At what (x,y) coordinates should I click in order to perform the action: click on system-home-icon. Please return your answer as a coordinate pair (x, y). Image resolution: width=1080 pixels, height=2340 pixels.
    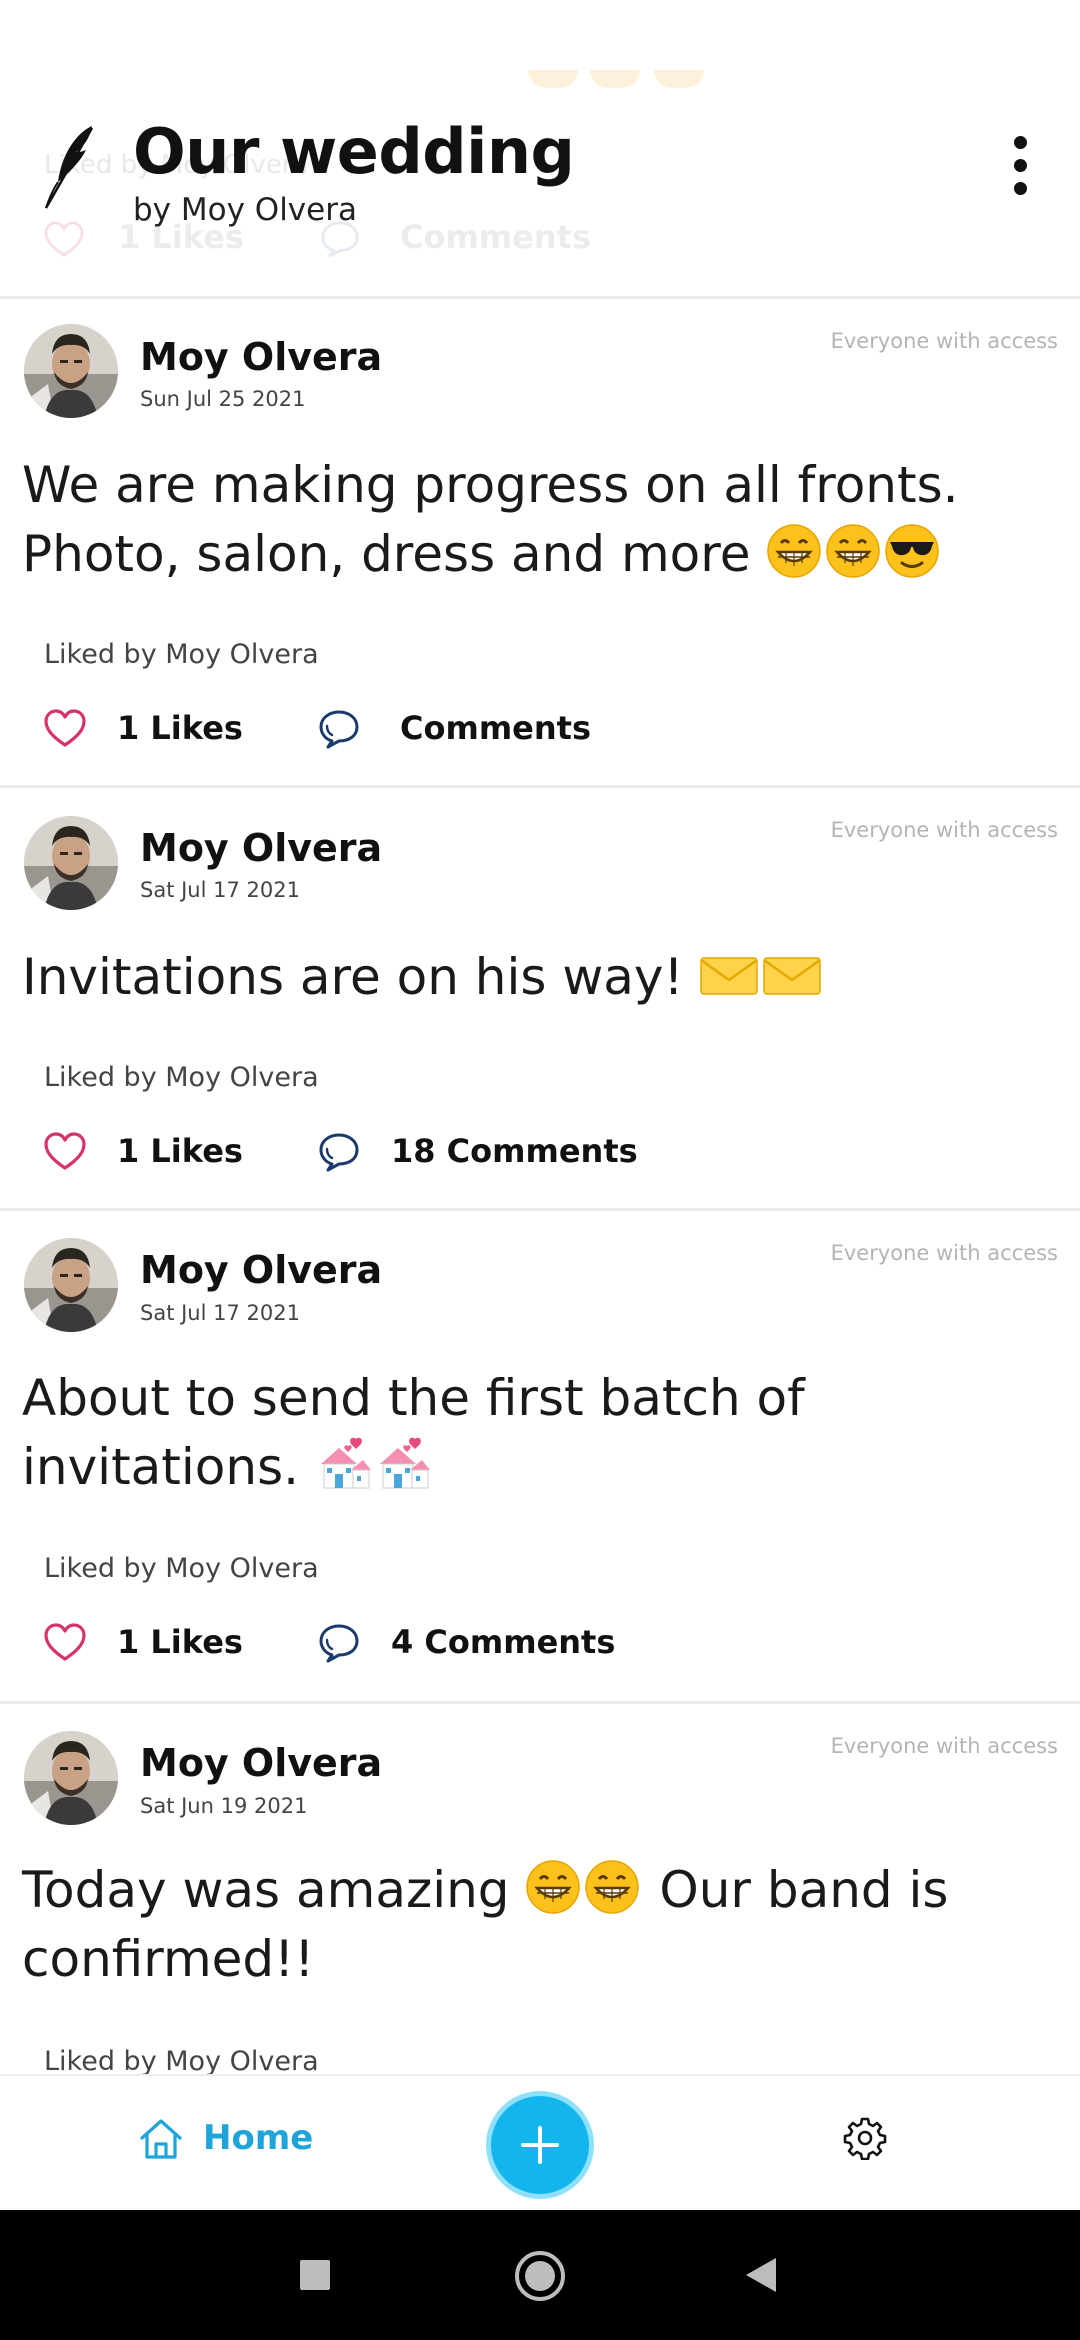
    Looking at the image, I should click on (540, 2276).